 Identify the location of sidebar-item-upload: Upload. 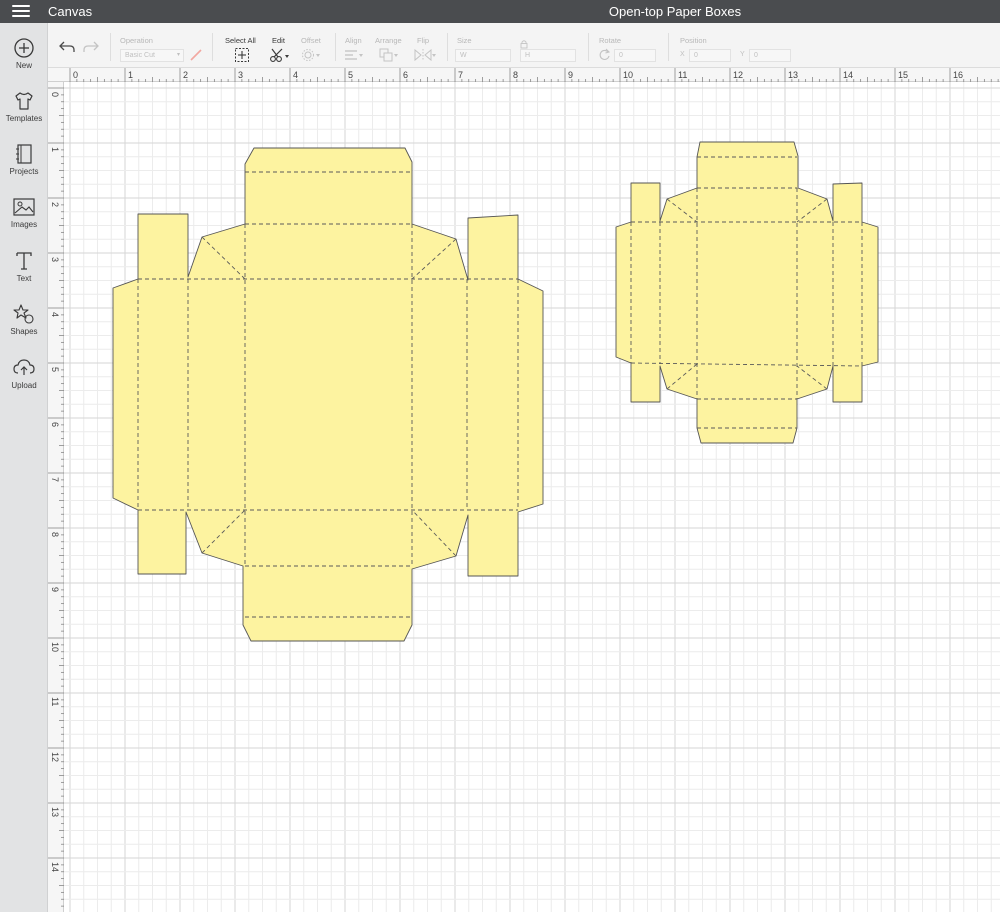
(24, 382).